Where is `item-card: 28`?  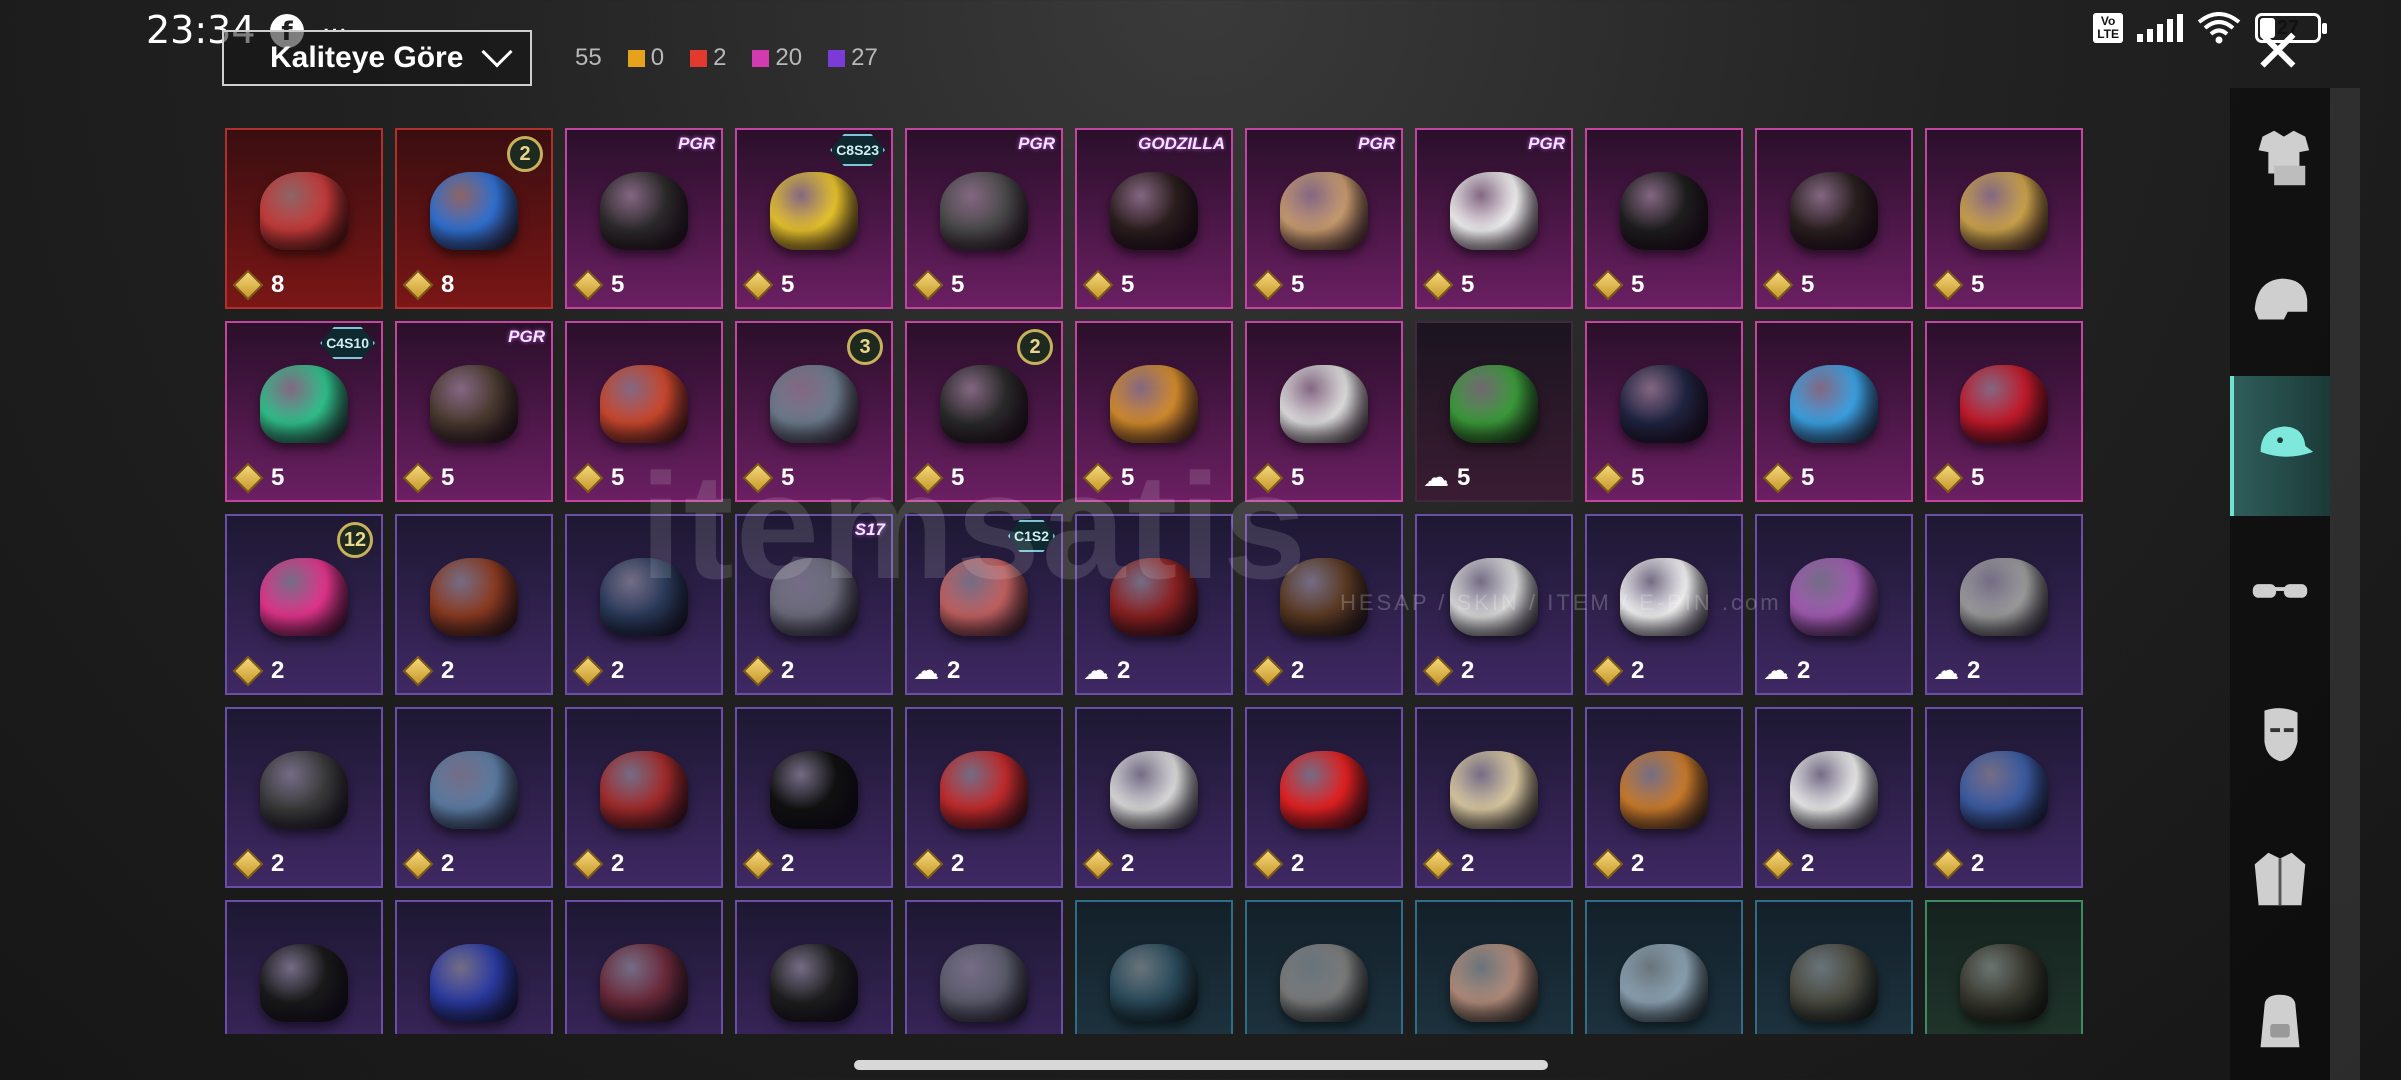 item-card: 28 is located at coordinates (474, 218).